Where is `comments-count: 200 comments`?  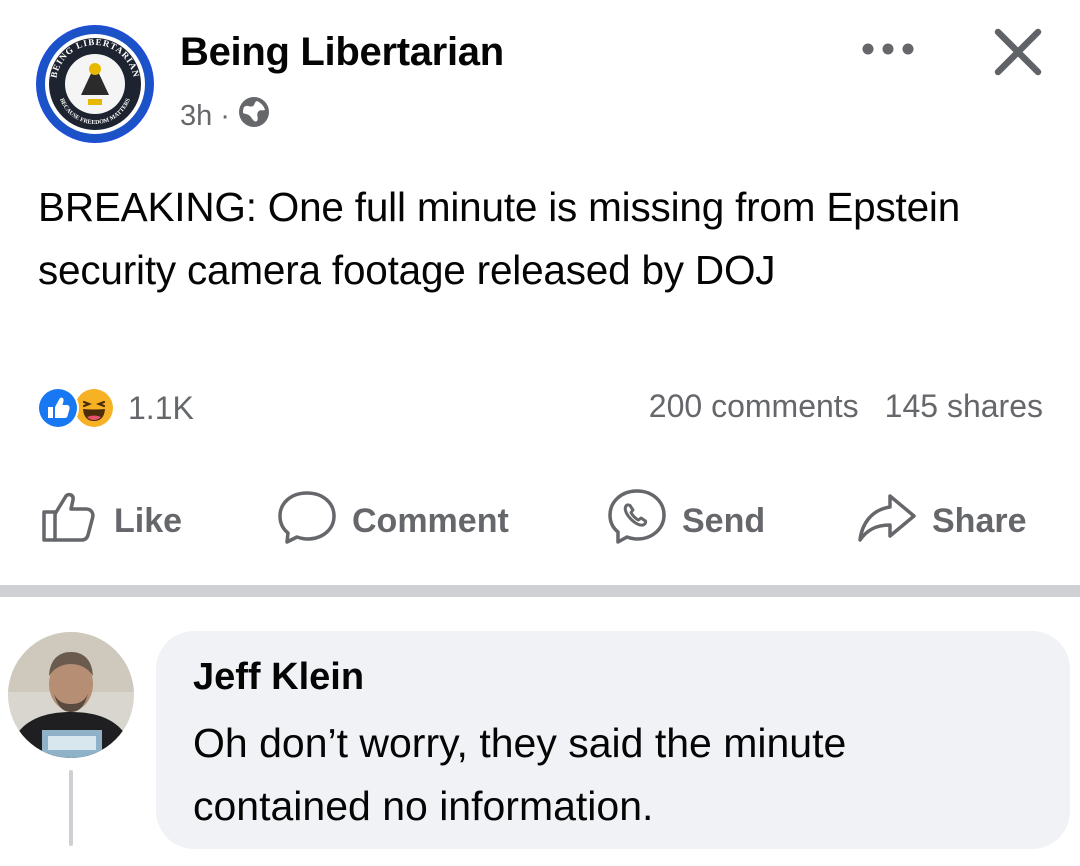 comments-count: 200 comments is located at coordinates (754, 406).